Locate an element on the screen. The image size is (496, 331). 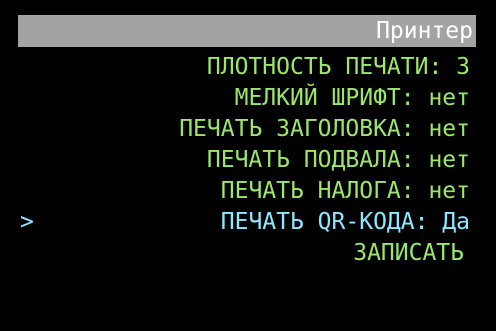
menu-item-print-qr-code: > ПЕЧАТЬ QR-КОДА: Да is located at coordinates (247, 222).